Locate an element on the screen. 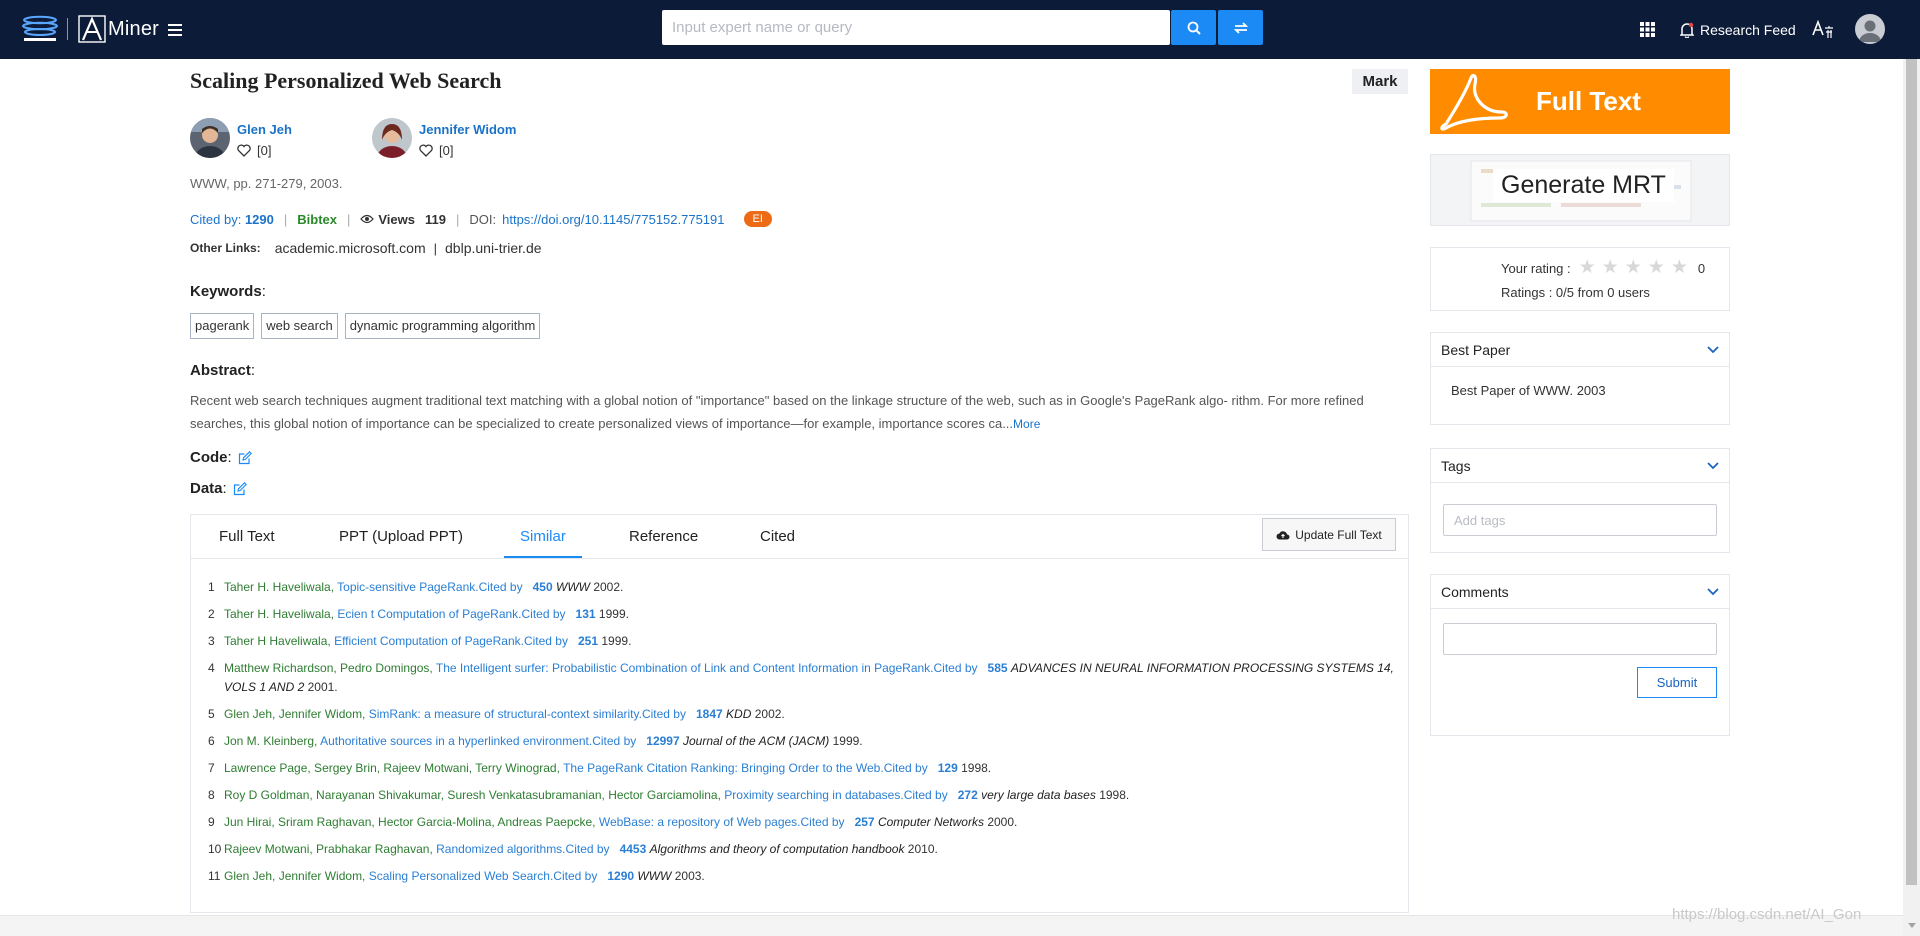 The height and width of the screenshot is (936, 1920). apps-button is located at coordinates (1651, 29).